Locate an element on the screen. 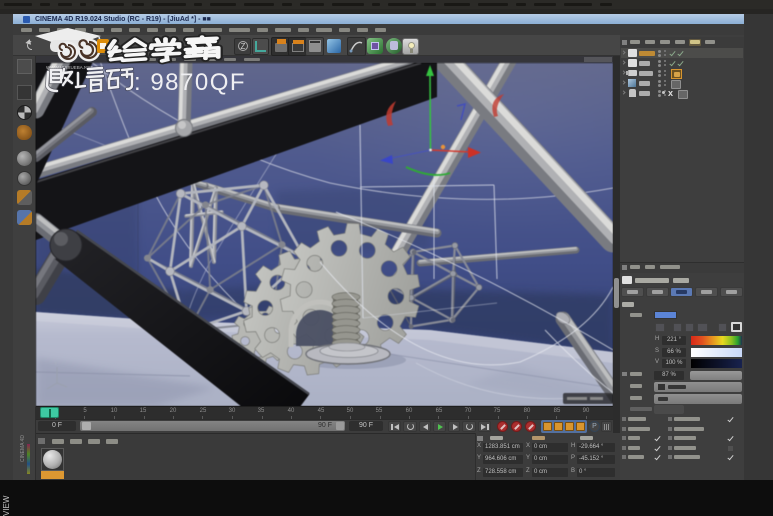 This screenshot has width=773, height=516. svg-text:: 9870QF: : 9870QF is located at coordinates (190, 82).